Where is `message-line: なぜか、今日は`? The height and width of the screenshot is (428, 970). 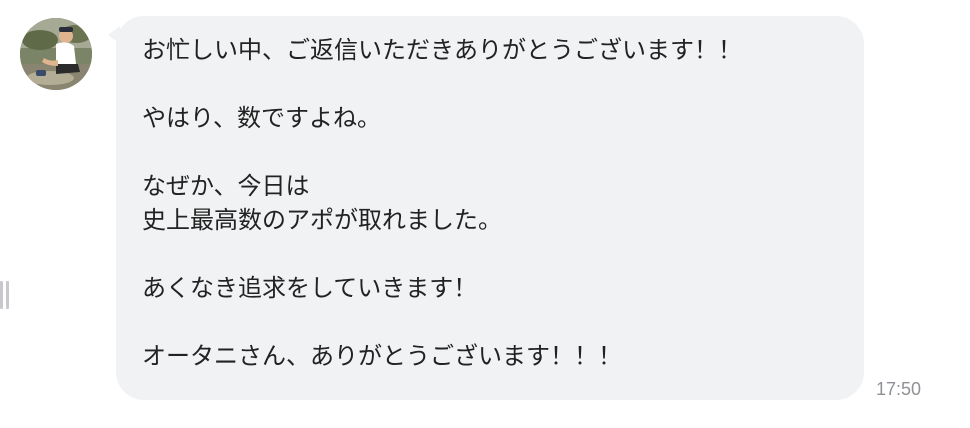
message-line: なぜか、今日は is located at coordinates (226, 186).